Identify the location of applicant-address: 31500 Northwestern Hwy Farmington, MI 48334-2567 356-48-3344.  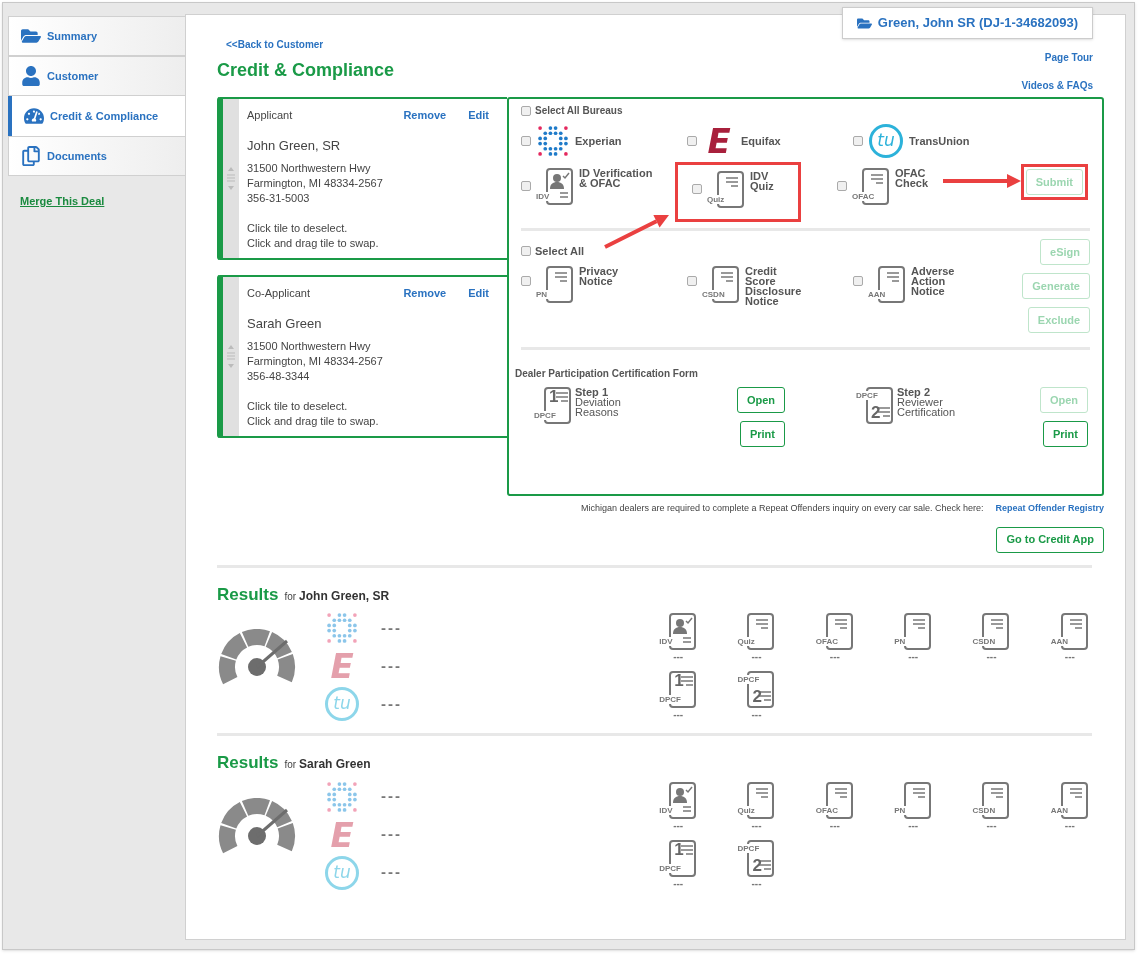
(315, 361).